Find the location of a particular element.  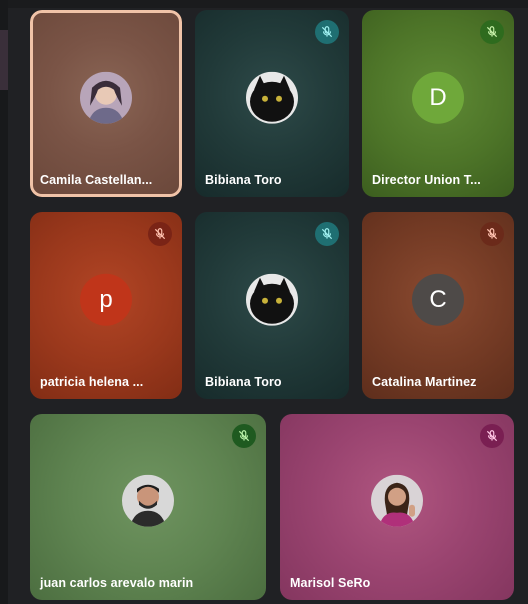

window-left-edge is located at coordinates (4, 302).